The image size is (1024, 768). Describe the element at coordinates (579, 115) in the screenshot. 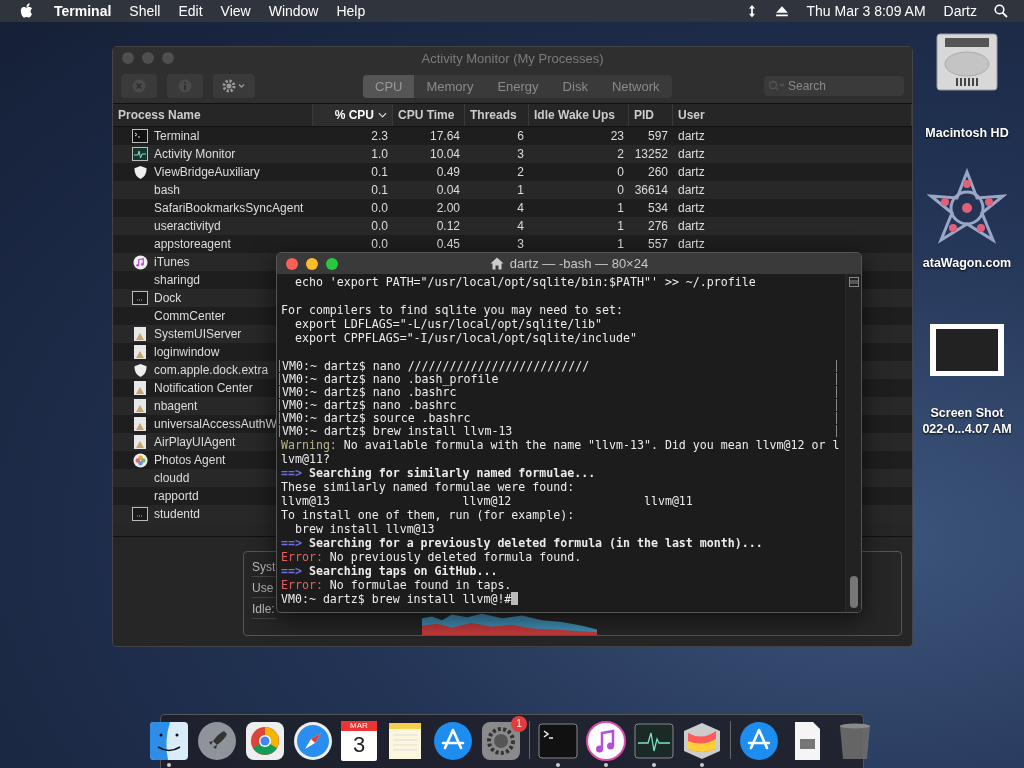

I see `column-header: Idle Wake Ups` at that location.